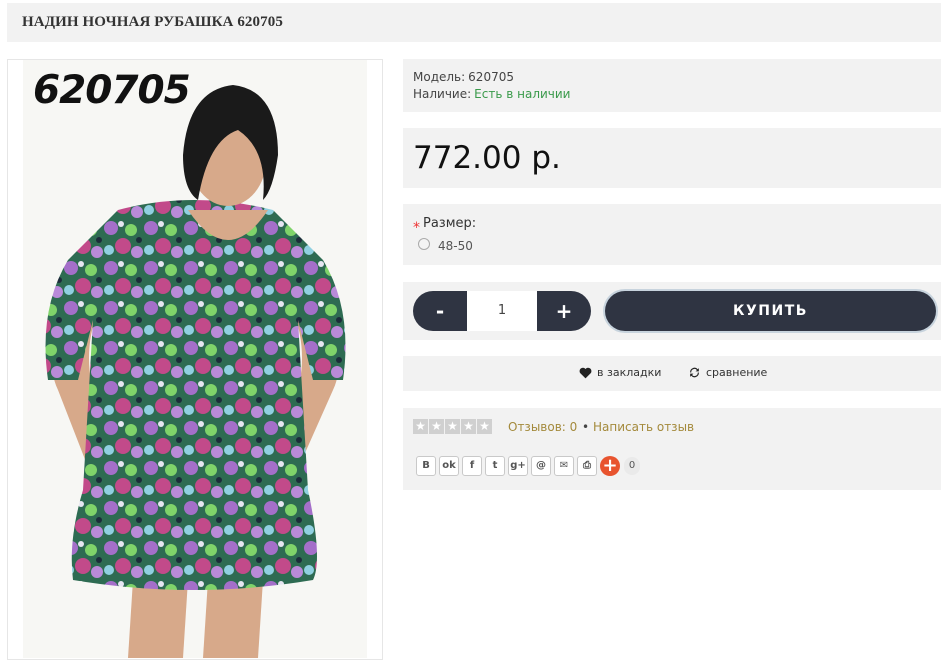 The width and height of the screenshot is (941, 666). I want to click on google-plus-icon: g+, so click(518, 466).